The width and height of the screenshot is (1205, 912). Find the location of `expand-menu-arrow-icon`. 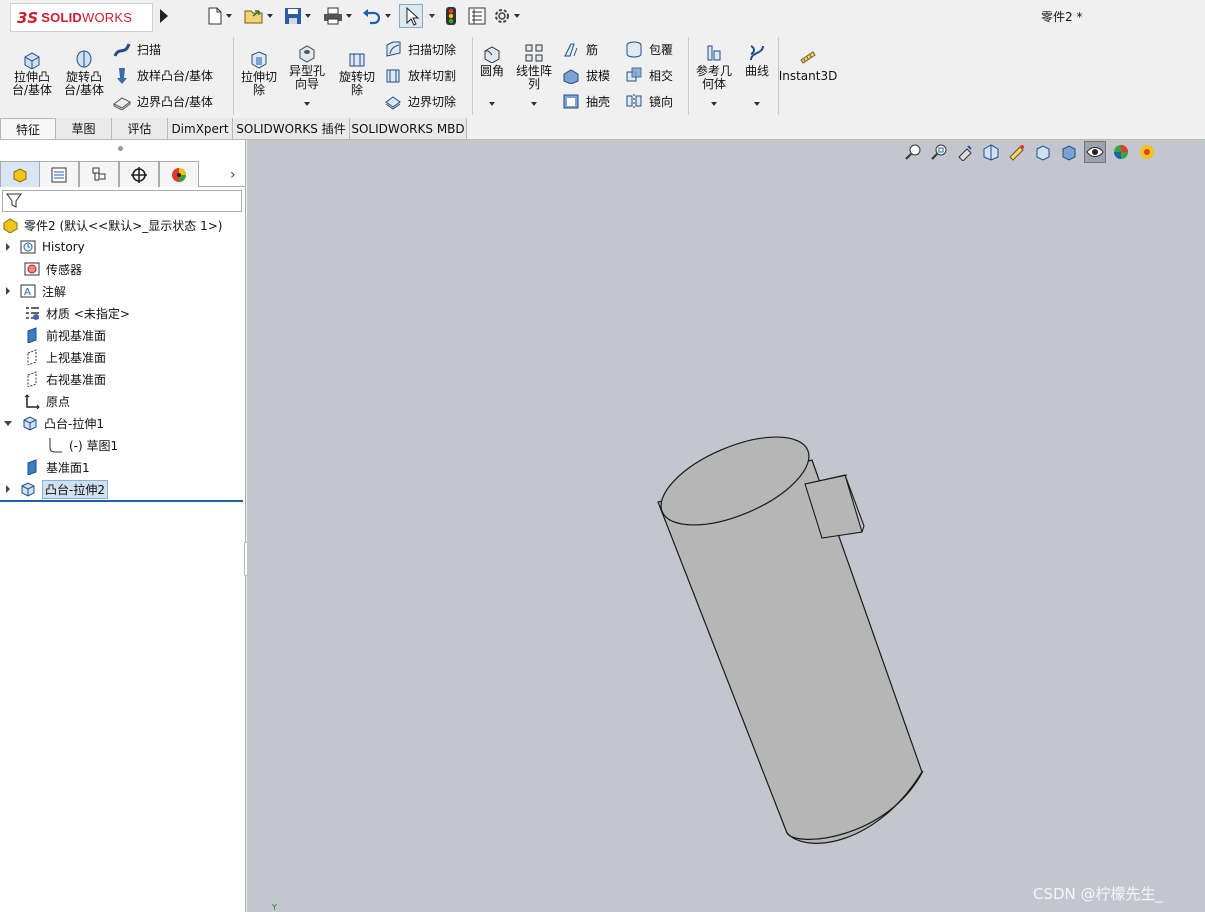

expand-menu-arrow-icon is located at coordinates (164, 16).